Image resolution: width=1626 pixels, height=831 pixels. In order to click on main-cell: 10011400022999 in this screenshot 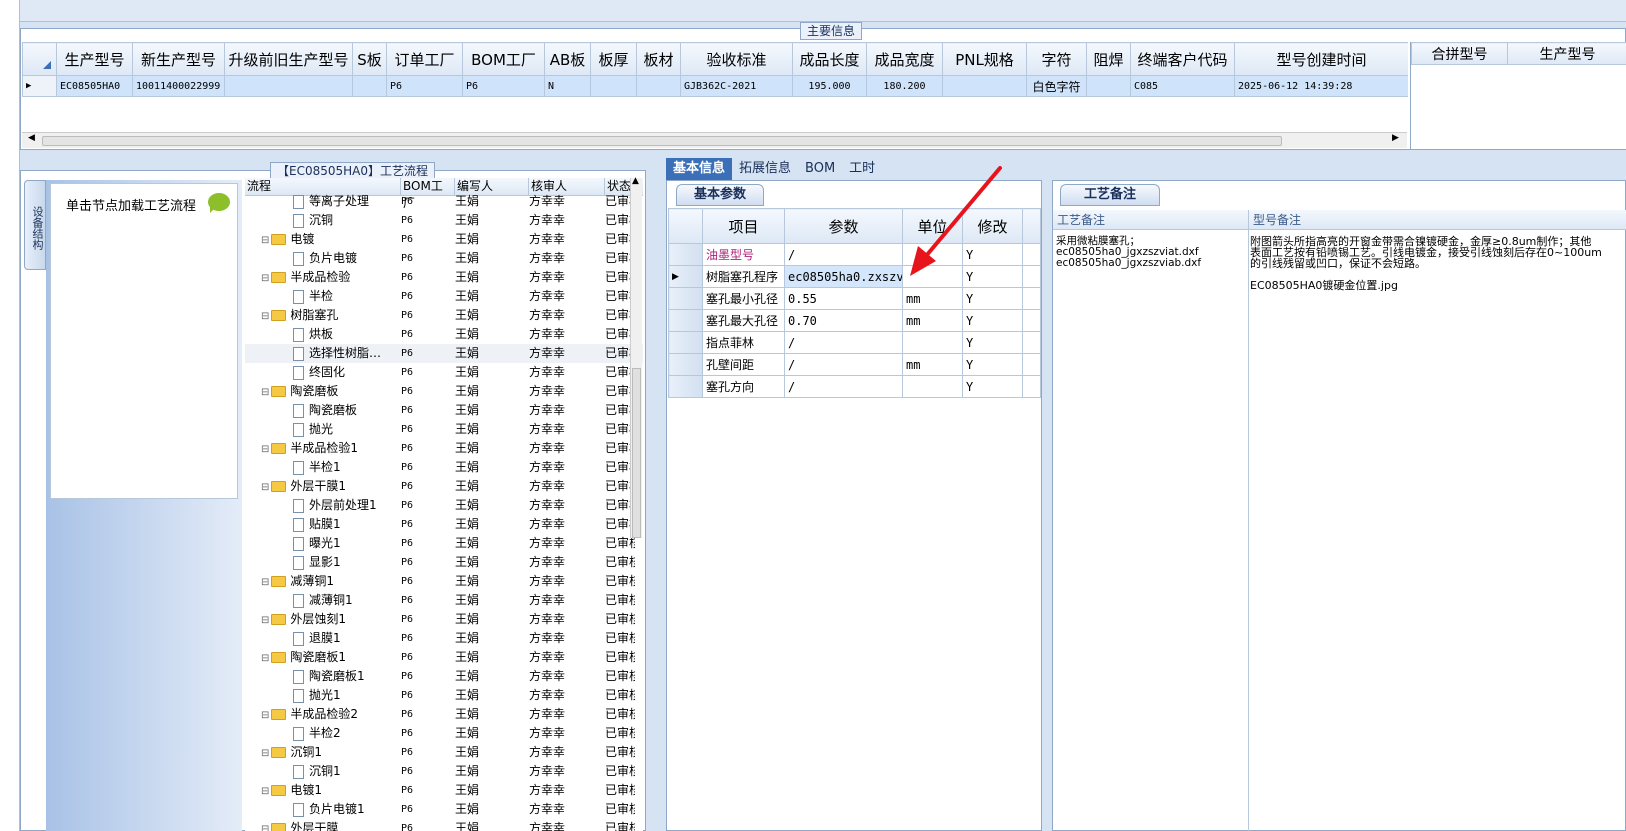, I will do `click(178, 86)`.